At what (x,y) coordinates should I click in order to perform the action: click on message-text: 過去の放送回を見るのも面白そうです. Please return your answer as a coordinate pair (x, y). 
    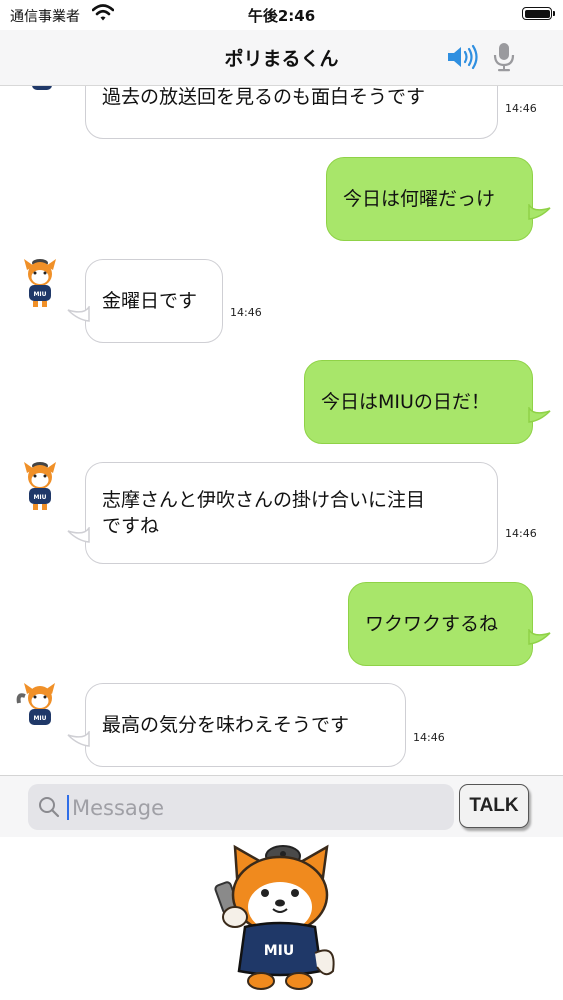
    Looking at the image, I should click on (264, 97).